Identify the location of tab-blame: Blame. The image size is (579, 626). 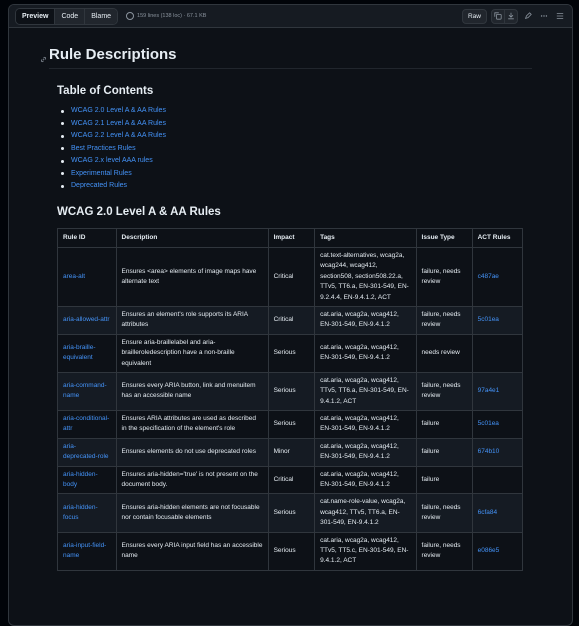
(101, 16).